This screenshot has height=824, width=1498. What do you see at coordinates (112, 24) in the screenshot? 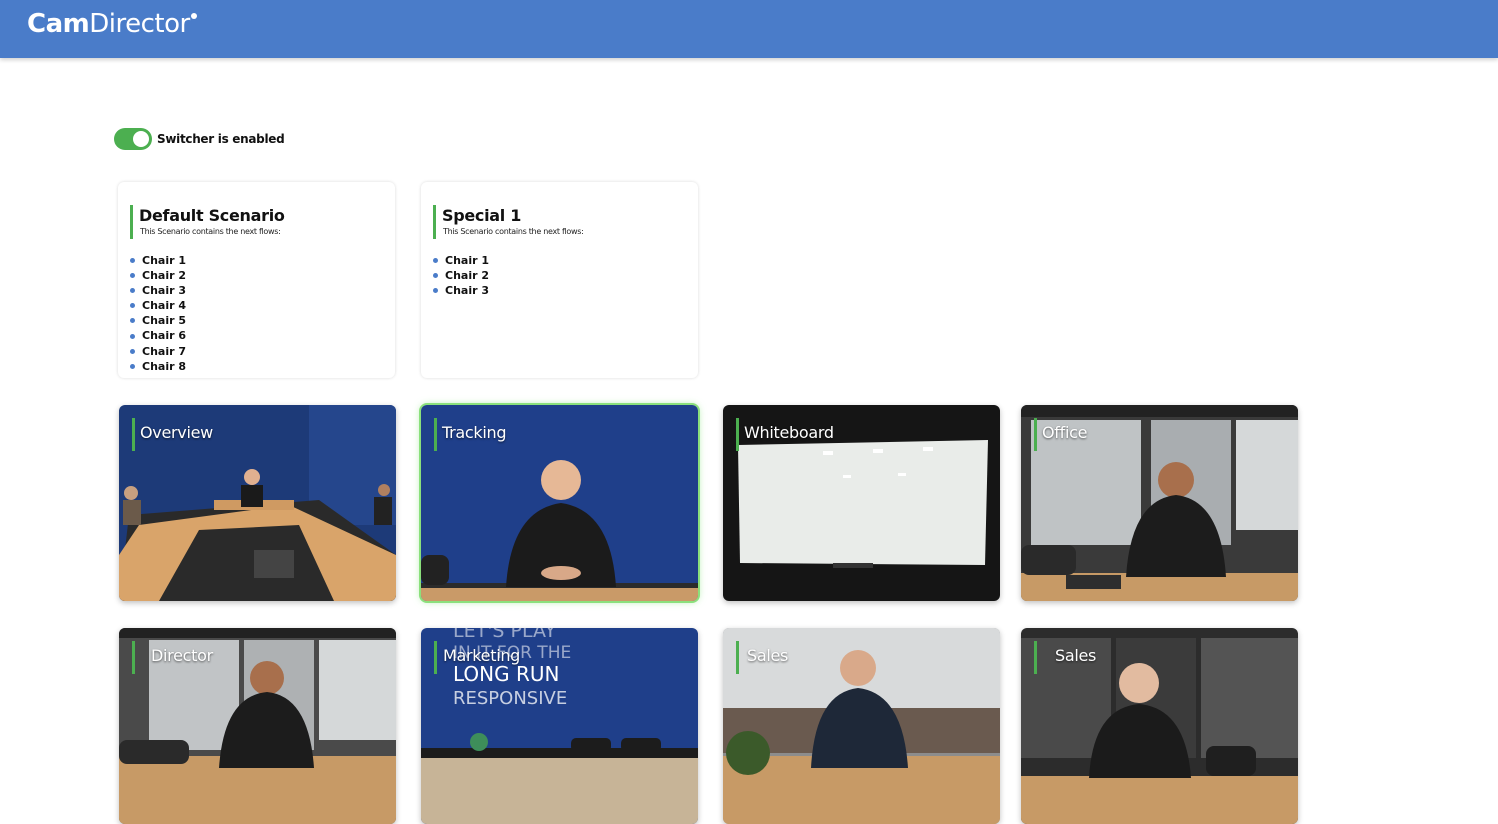
I see `camdirector-logo: CamDirector` at bounding box center [112, 24].